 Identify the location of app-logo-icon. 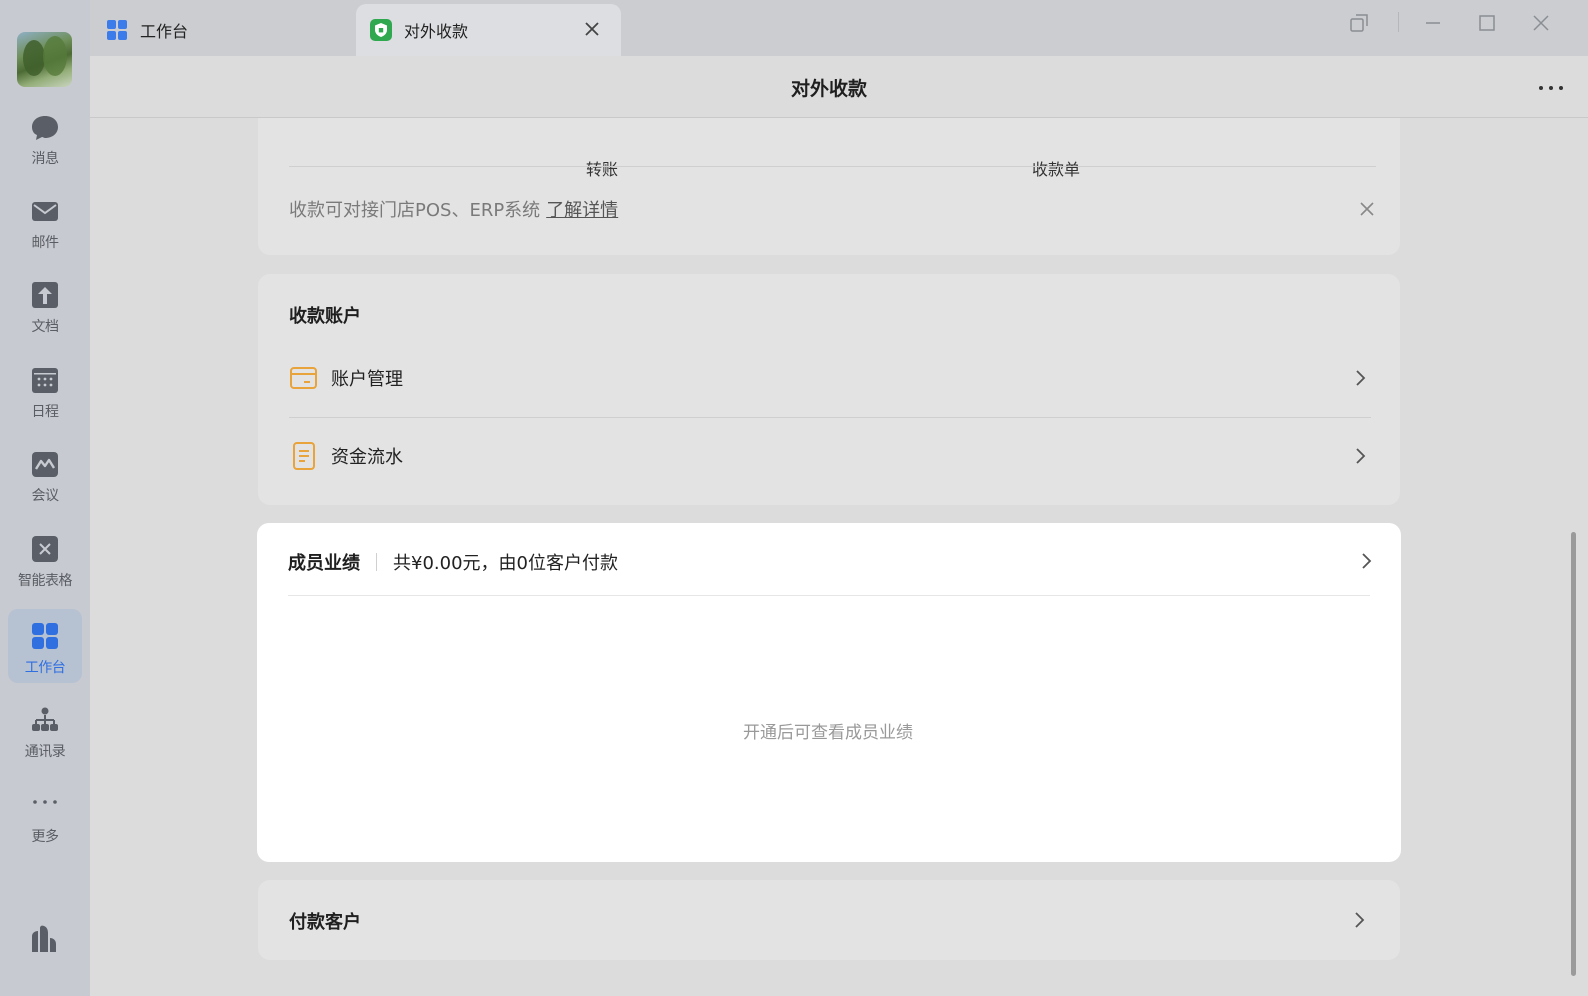
(45, 939).